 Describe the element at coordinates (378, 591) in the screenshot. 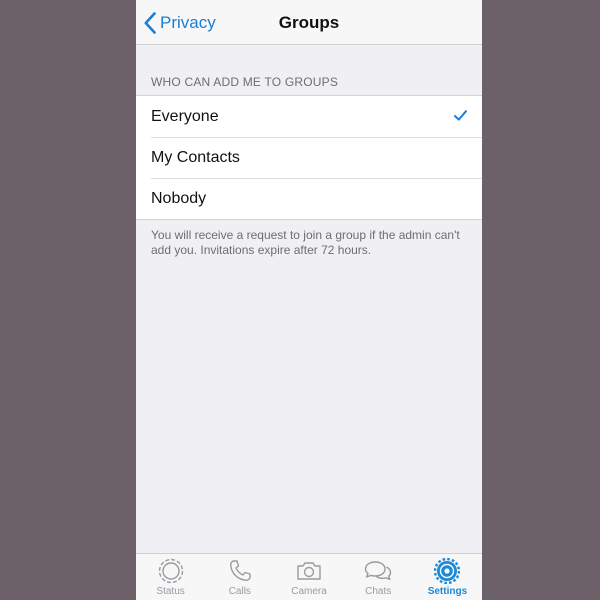

I see `tab-label: Chats` at that location.